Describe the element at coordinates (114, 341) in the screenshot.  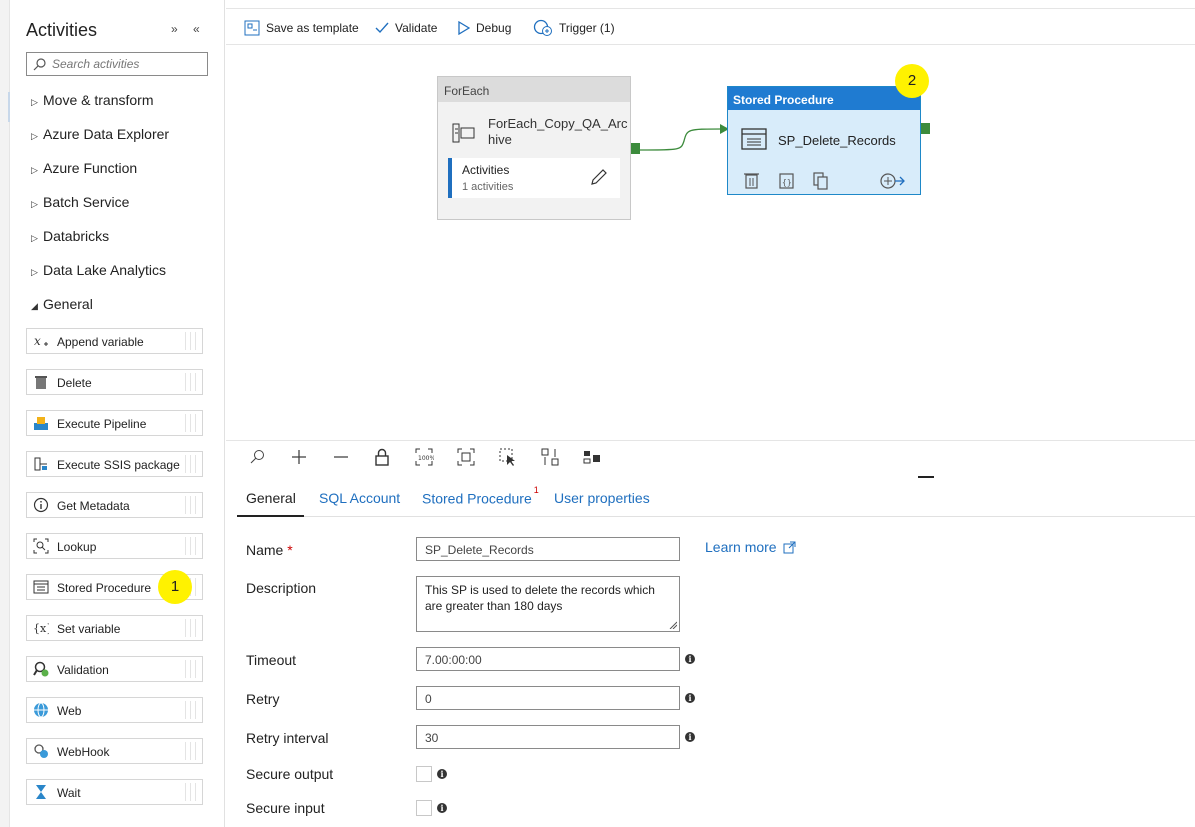
I see `activity-append-variable: x Append variable` at that location.